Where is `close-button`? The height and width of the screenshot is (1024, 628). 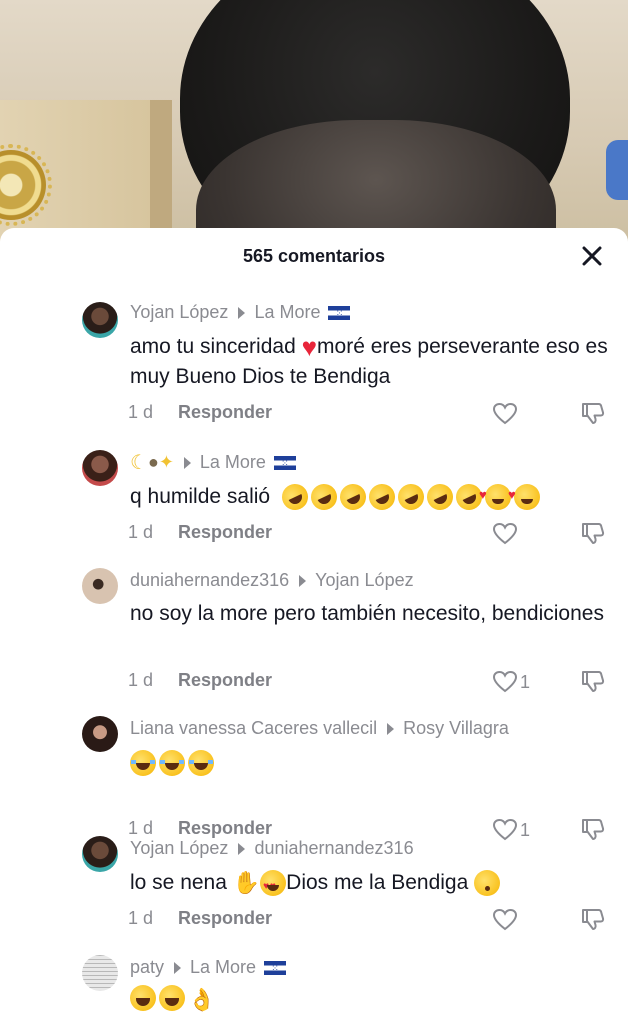
close-button is located at coordinates (592, 256).